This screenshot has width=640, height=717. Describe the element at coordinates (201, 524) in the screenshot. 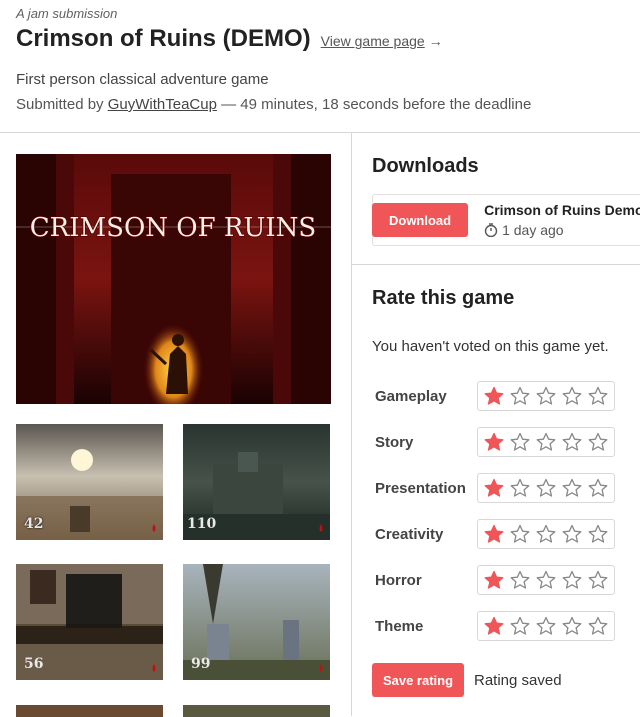

I see `screenshot-2-overlay: 110` at that location.